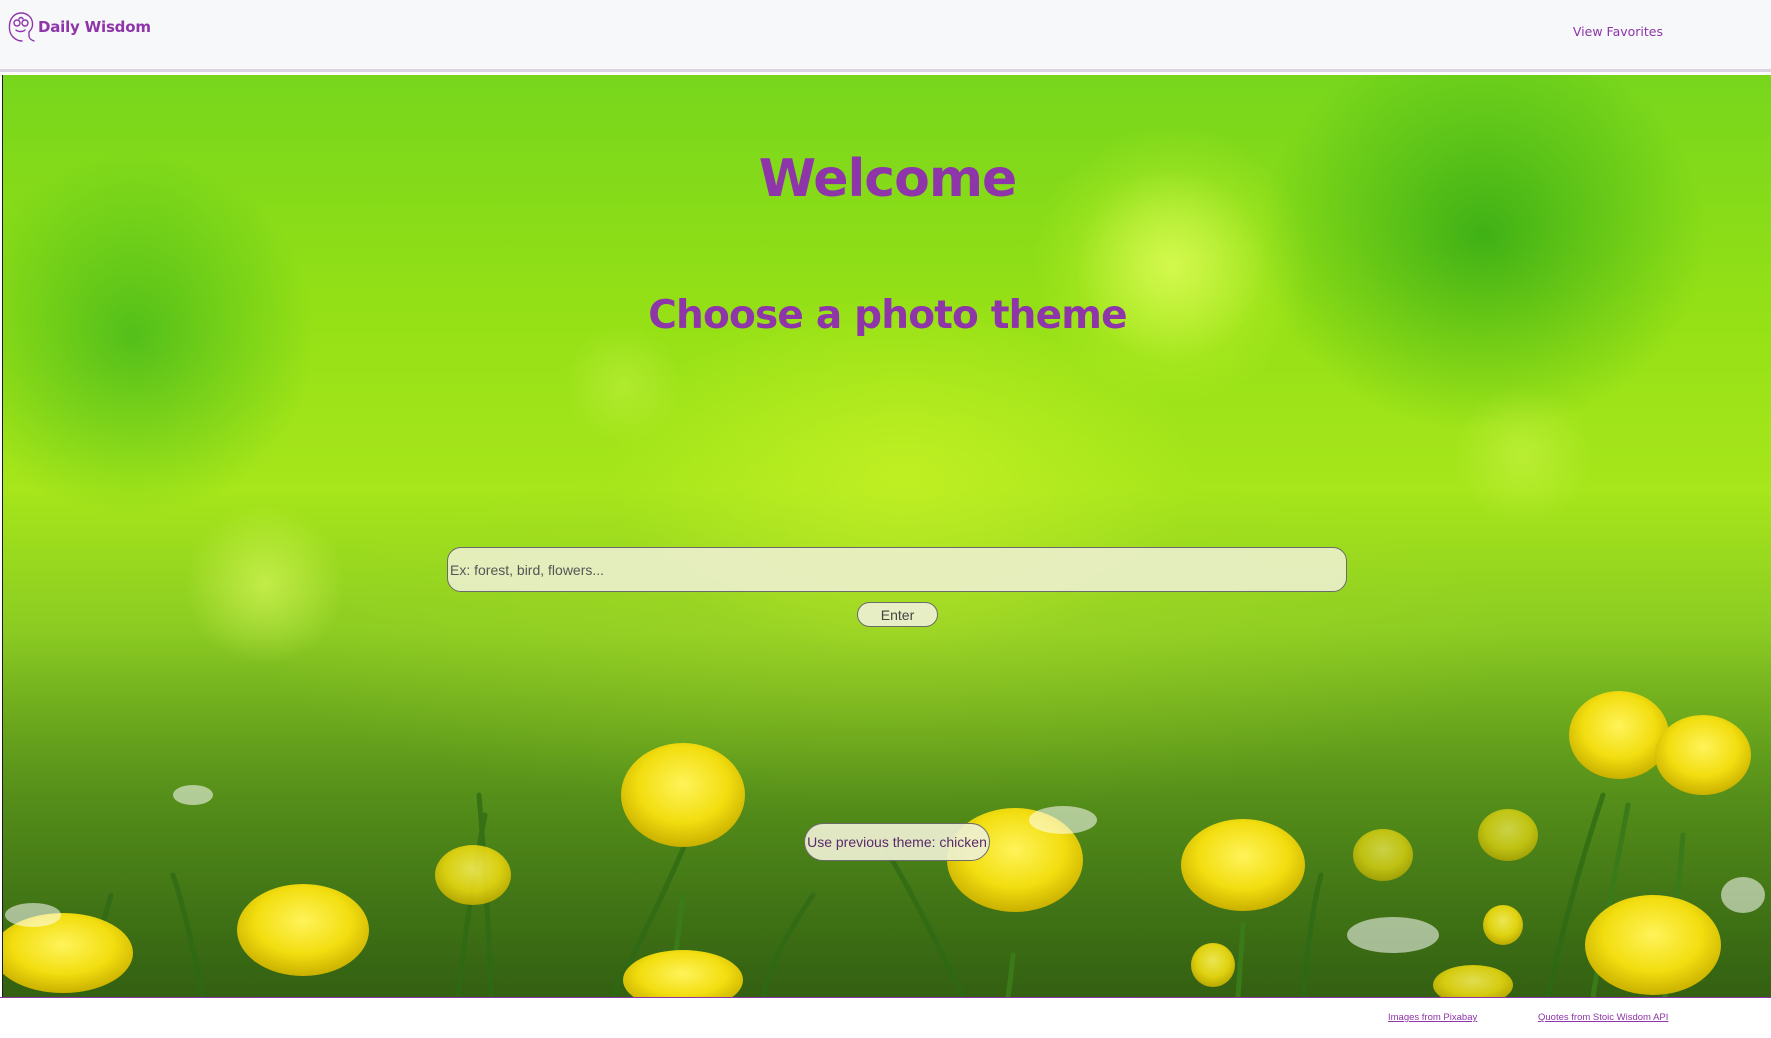  What do you see at coordinates (21, 27) in the screenshot?
I see `head-face-outline-icon` at bounding box center [21, 27].